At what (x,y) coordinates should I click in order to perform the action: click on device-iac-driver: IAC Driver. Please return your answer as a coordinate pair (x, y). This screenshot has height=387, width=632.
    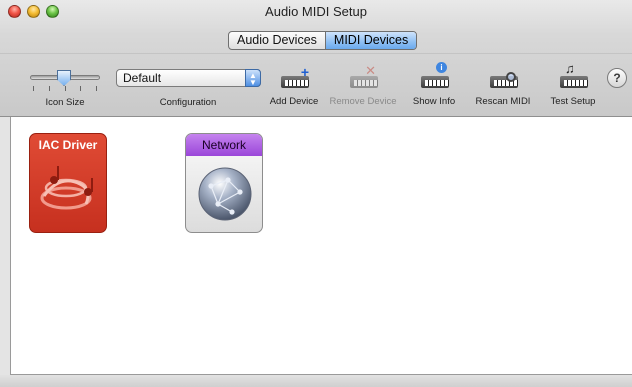
    Looking at the image, I should click on (68, 183).